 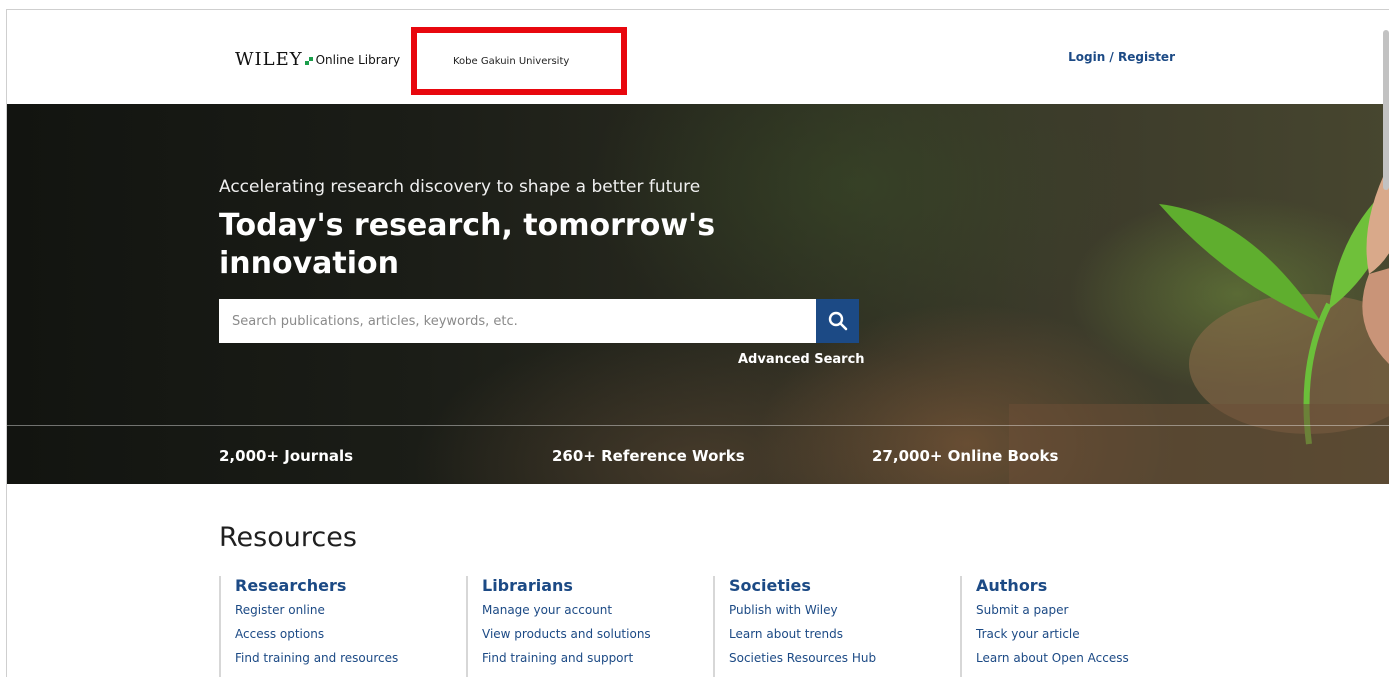 What do you see at coordinates (802, 634) in the screenshot?
I see `resource-link: Learn about trends` at bounding box center [802, 634].